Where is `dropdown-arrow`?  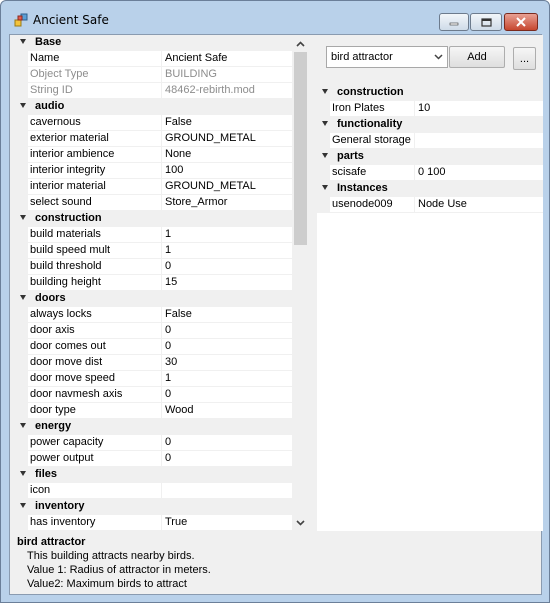 dropdown-arrow is located at coordinates (438, 57).